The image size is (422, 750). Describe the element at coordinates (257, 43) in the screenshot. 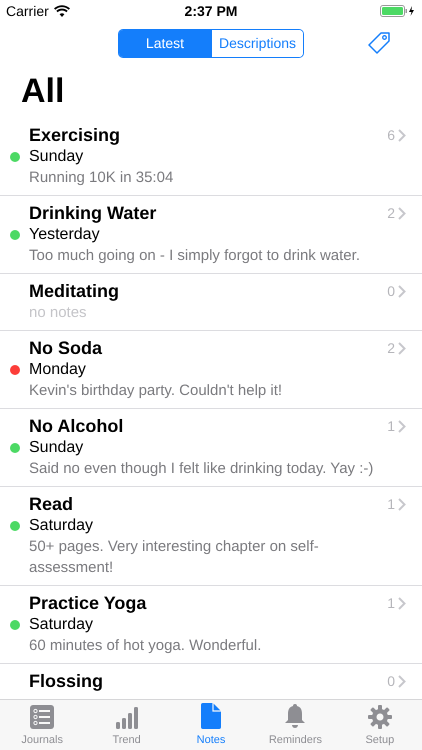

I see `segment-tab: Descriptions` at that location.